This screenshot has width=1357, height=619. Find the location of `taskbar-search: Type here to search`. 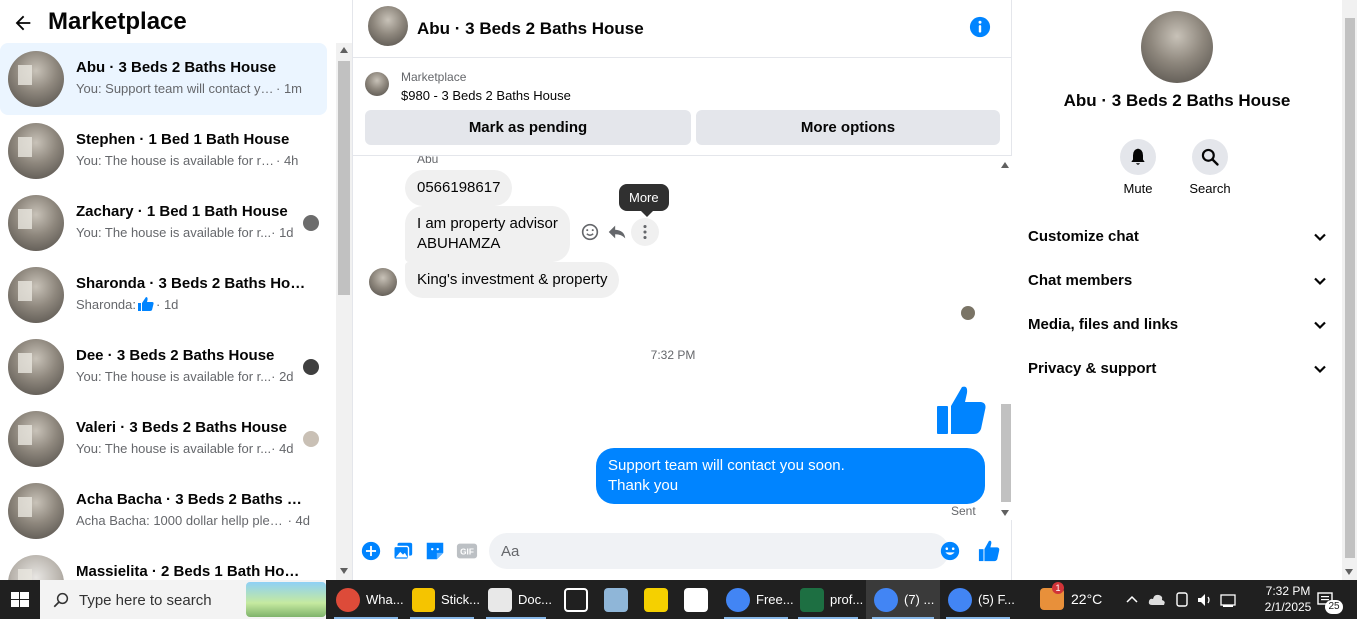

taskbar-search: Type here to search is located at coordinates (183, 599).